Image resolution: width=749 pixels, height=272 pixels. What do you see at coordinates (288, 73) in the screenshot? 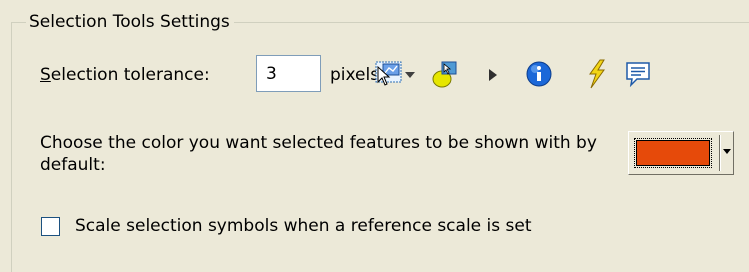
I see `selection-tolerance-input` at bounding box center [288, 73].